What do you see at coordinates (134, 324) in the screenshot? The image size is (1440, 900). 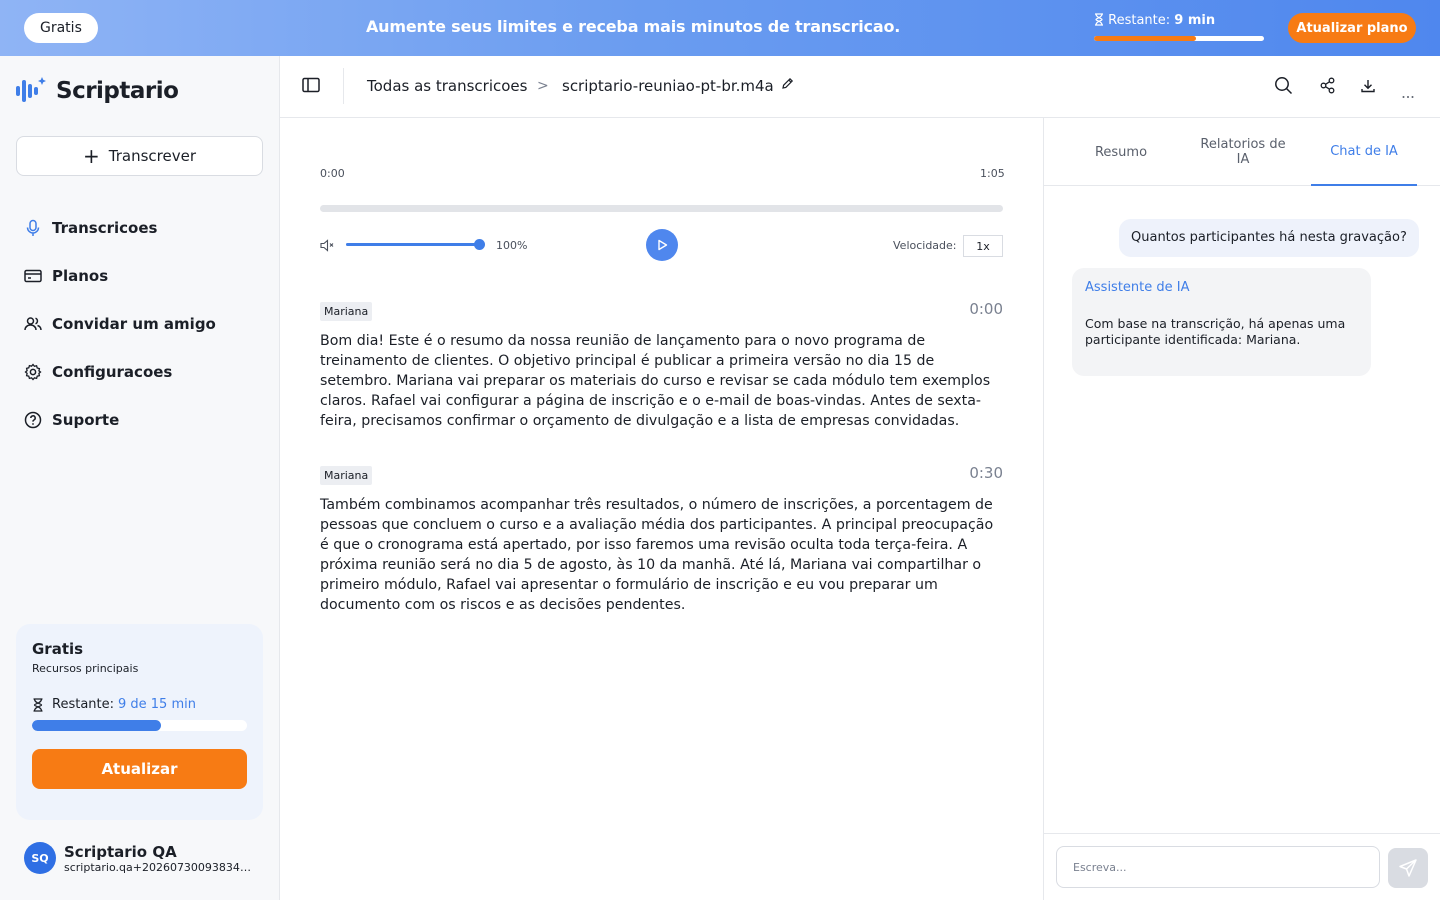 I see `sidebar-item-label: Convidar um amigo` at bounding box center [134, 324].